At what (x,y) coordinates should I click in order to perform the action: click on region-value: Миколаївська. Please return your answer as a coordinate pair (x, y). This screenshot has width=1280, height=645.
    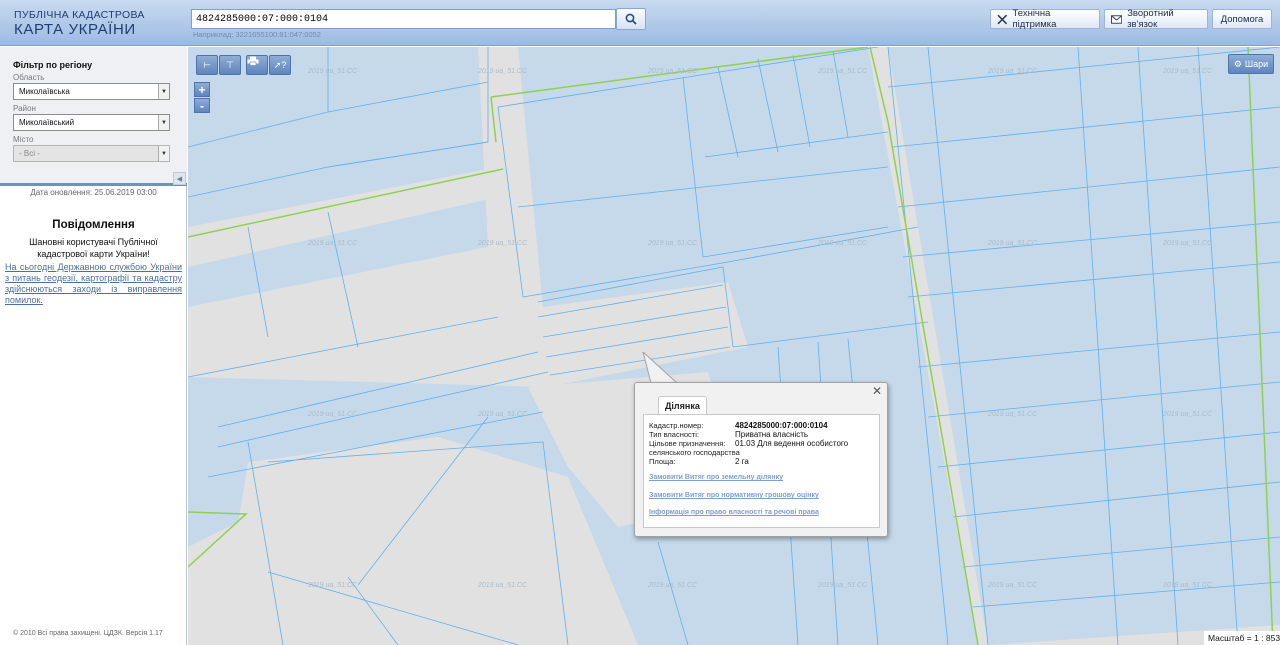
    Looking at the image, I should click on (44, 91).